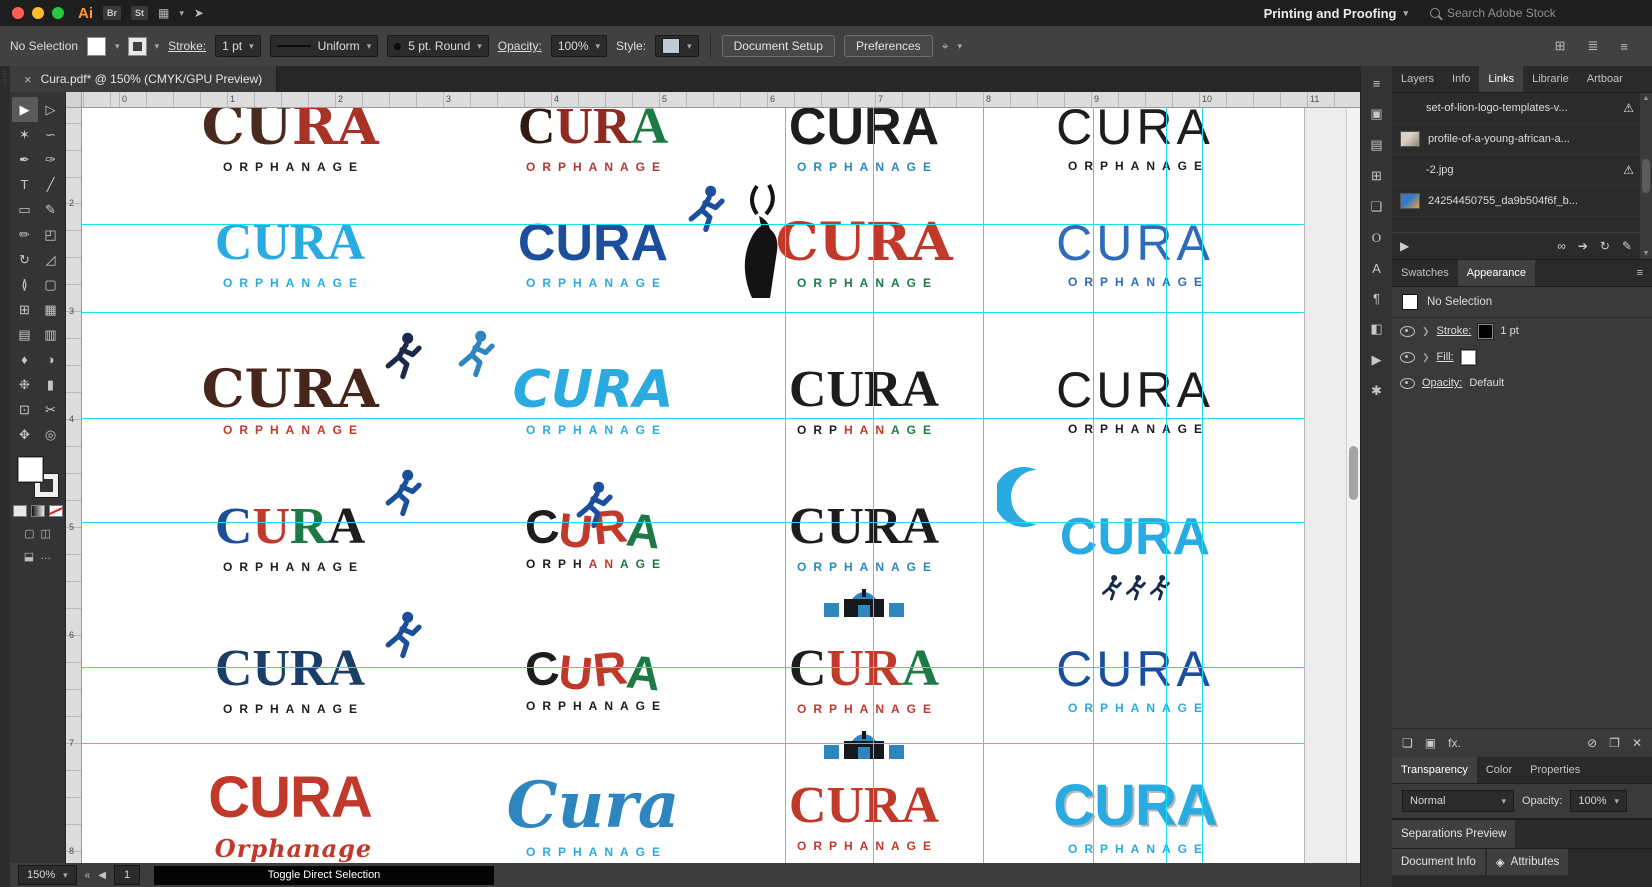 Image resolution: width=1652 pixels, height=887 pixels. What do you see at coordinates (438, 46) in the screenshot?
I see `brush-definition-field: 5 pt. Round ▾` at bounding box center [438, 46].